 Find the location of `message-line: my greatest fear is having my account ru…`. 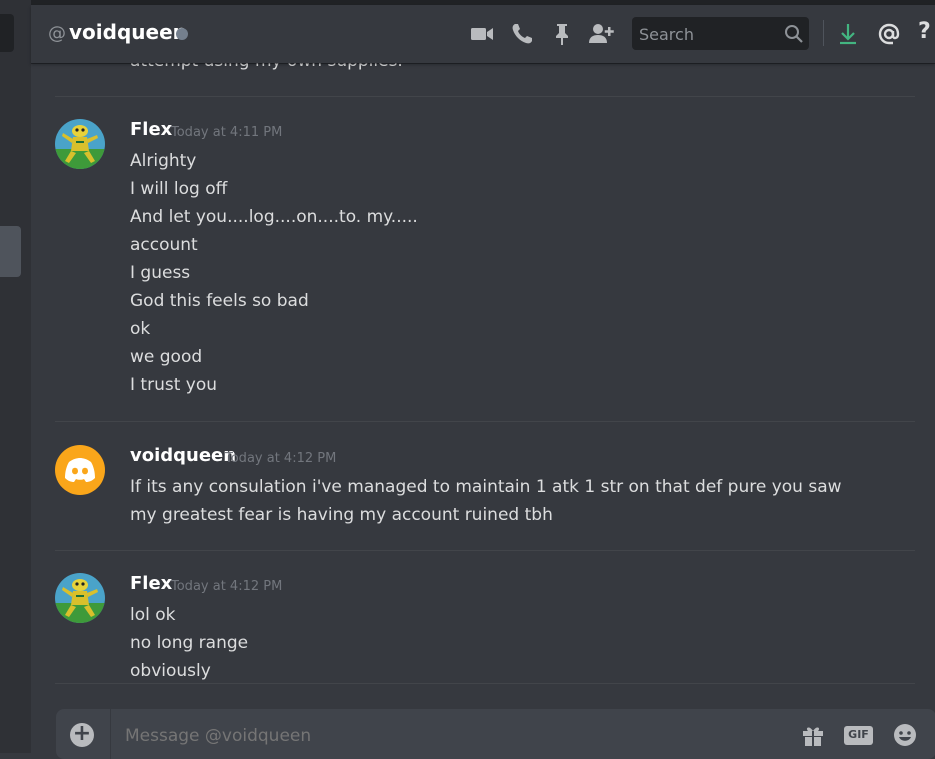

message-line: my greatest fear is having my account ru… is located at coordinates (341, 515).